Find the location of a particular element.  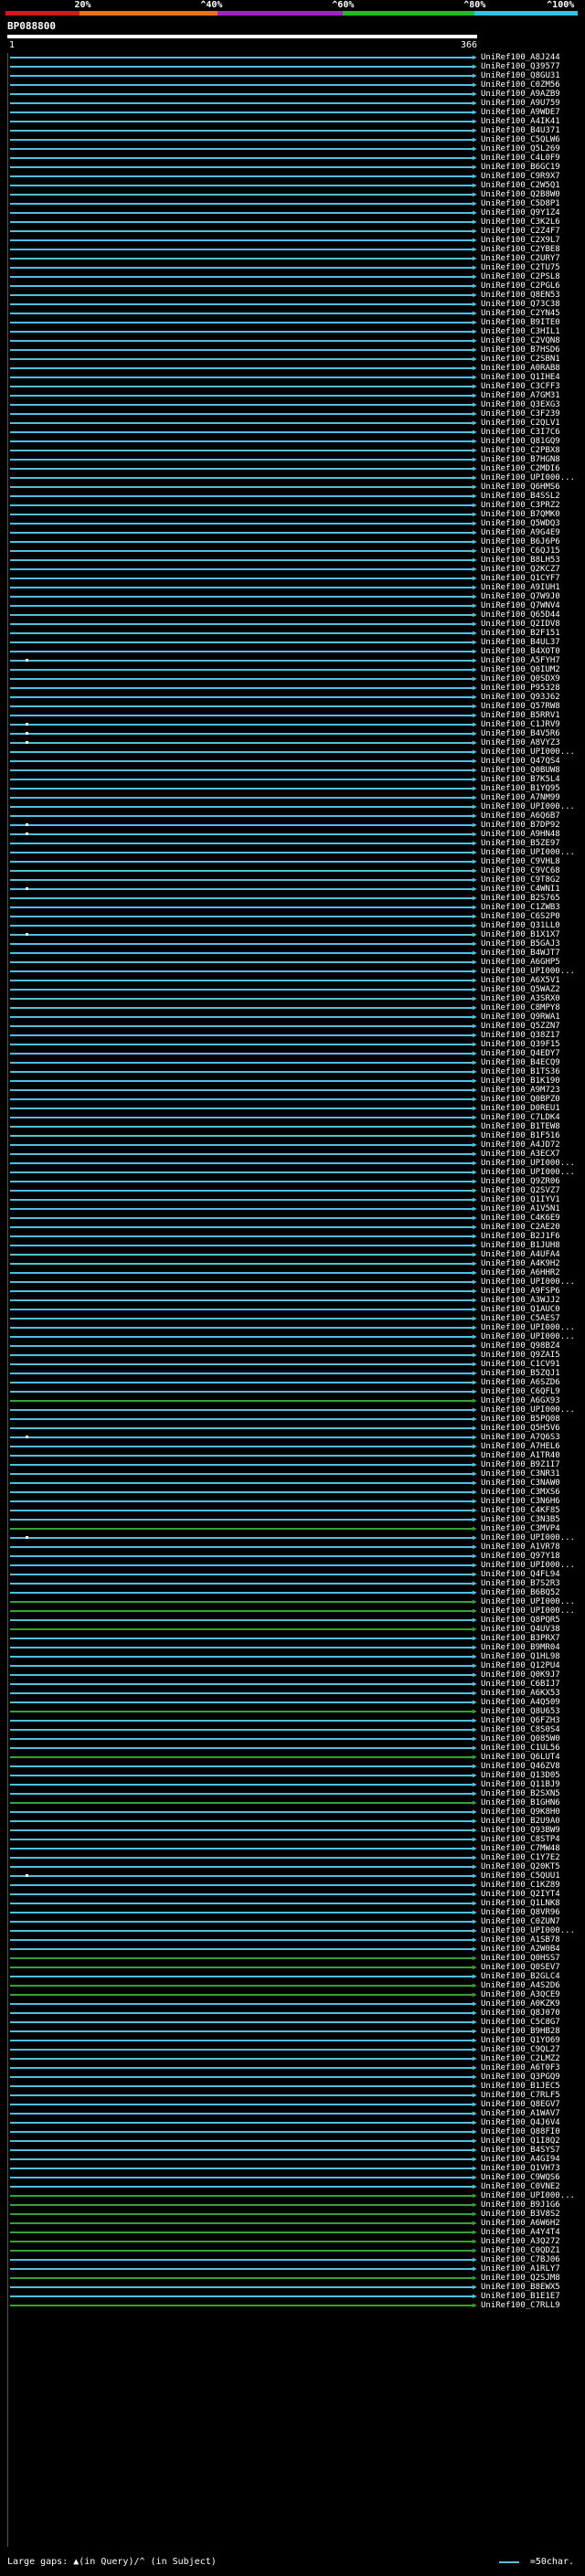

hit-row: ▶ UniRef100_Q2IYT4 is located at coordinates (293, 1894).